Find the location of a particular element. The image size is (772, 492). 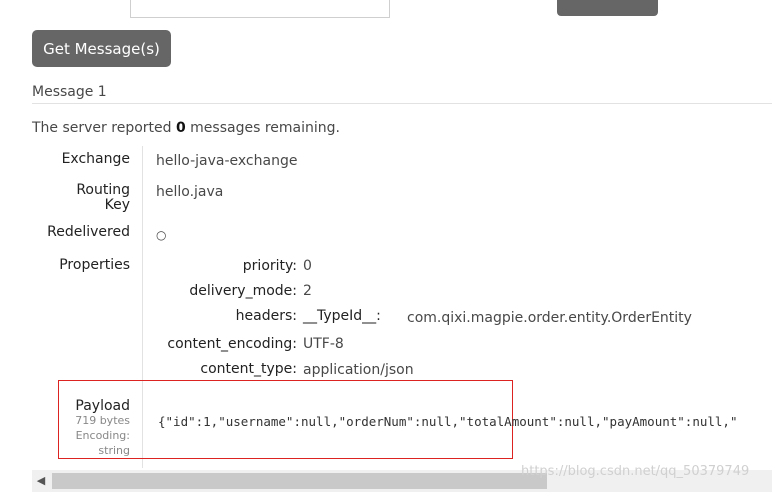

payload-encoding-label: Encoding: is located at coordinates (102, 435).